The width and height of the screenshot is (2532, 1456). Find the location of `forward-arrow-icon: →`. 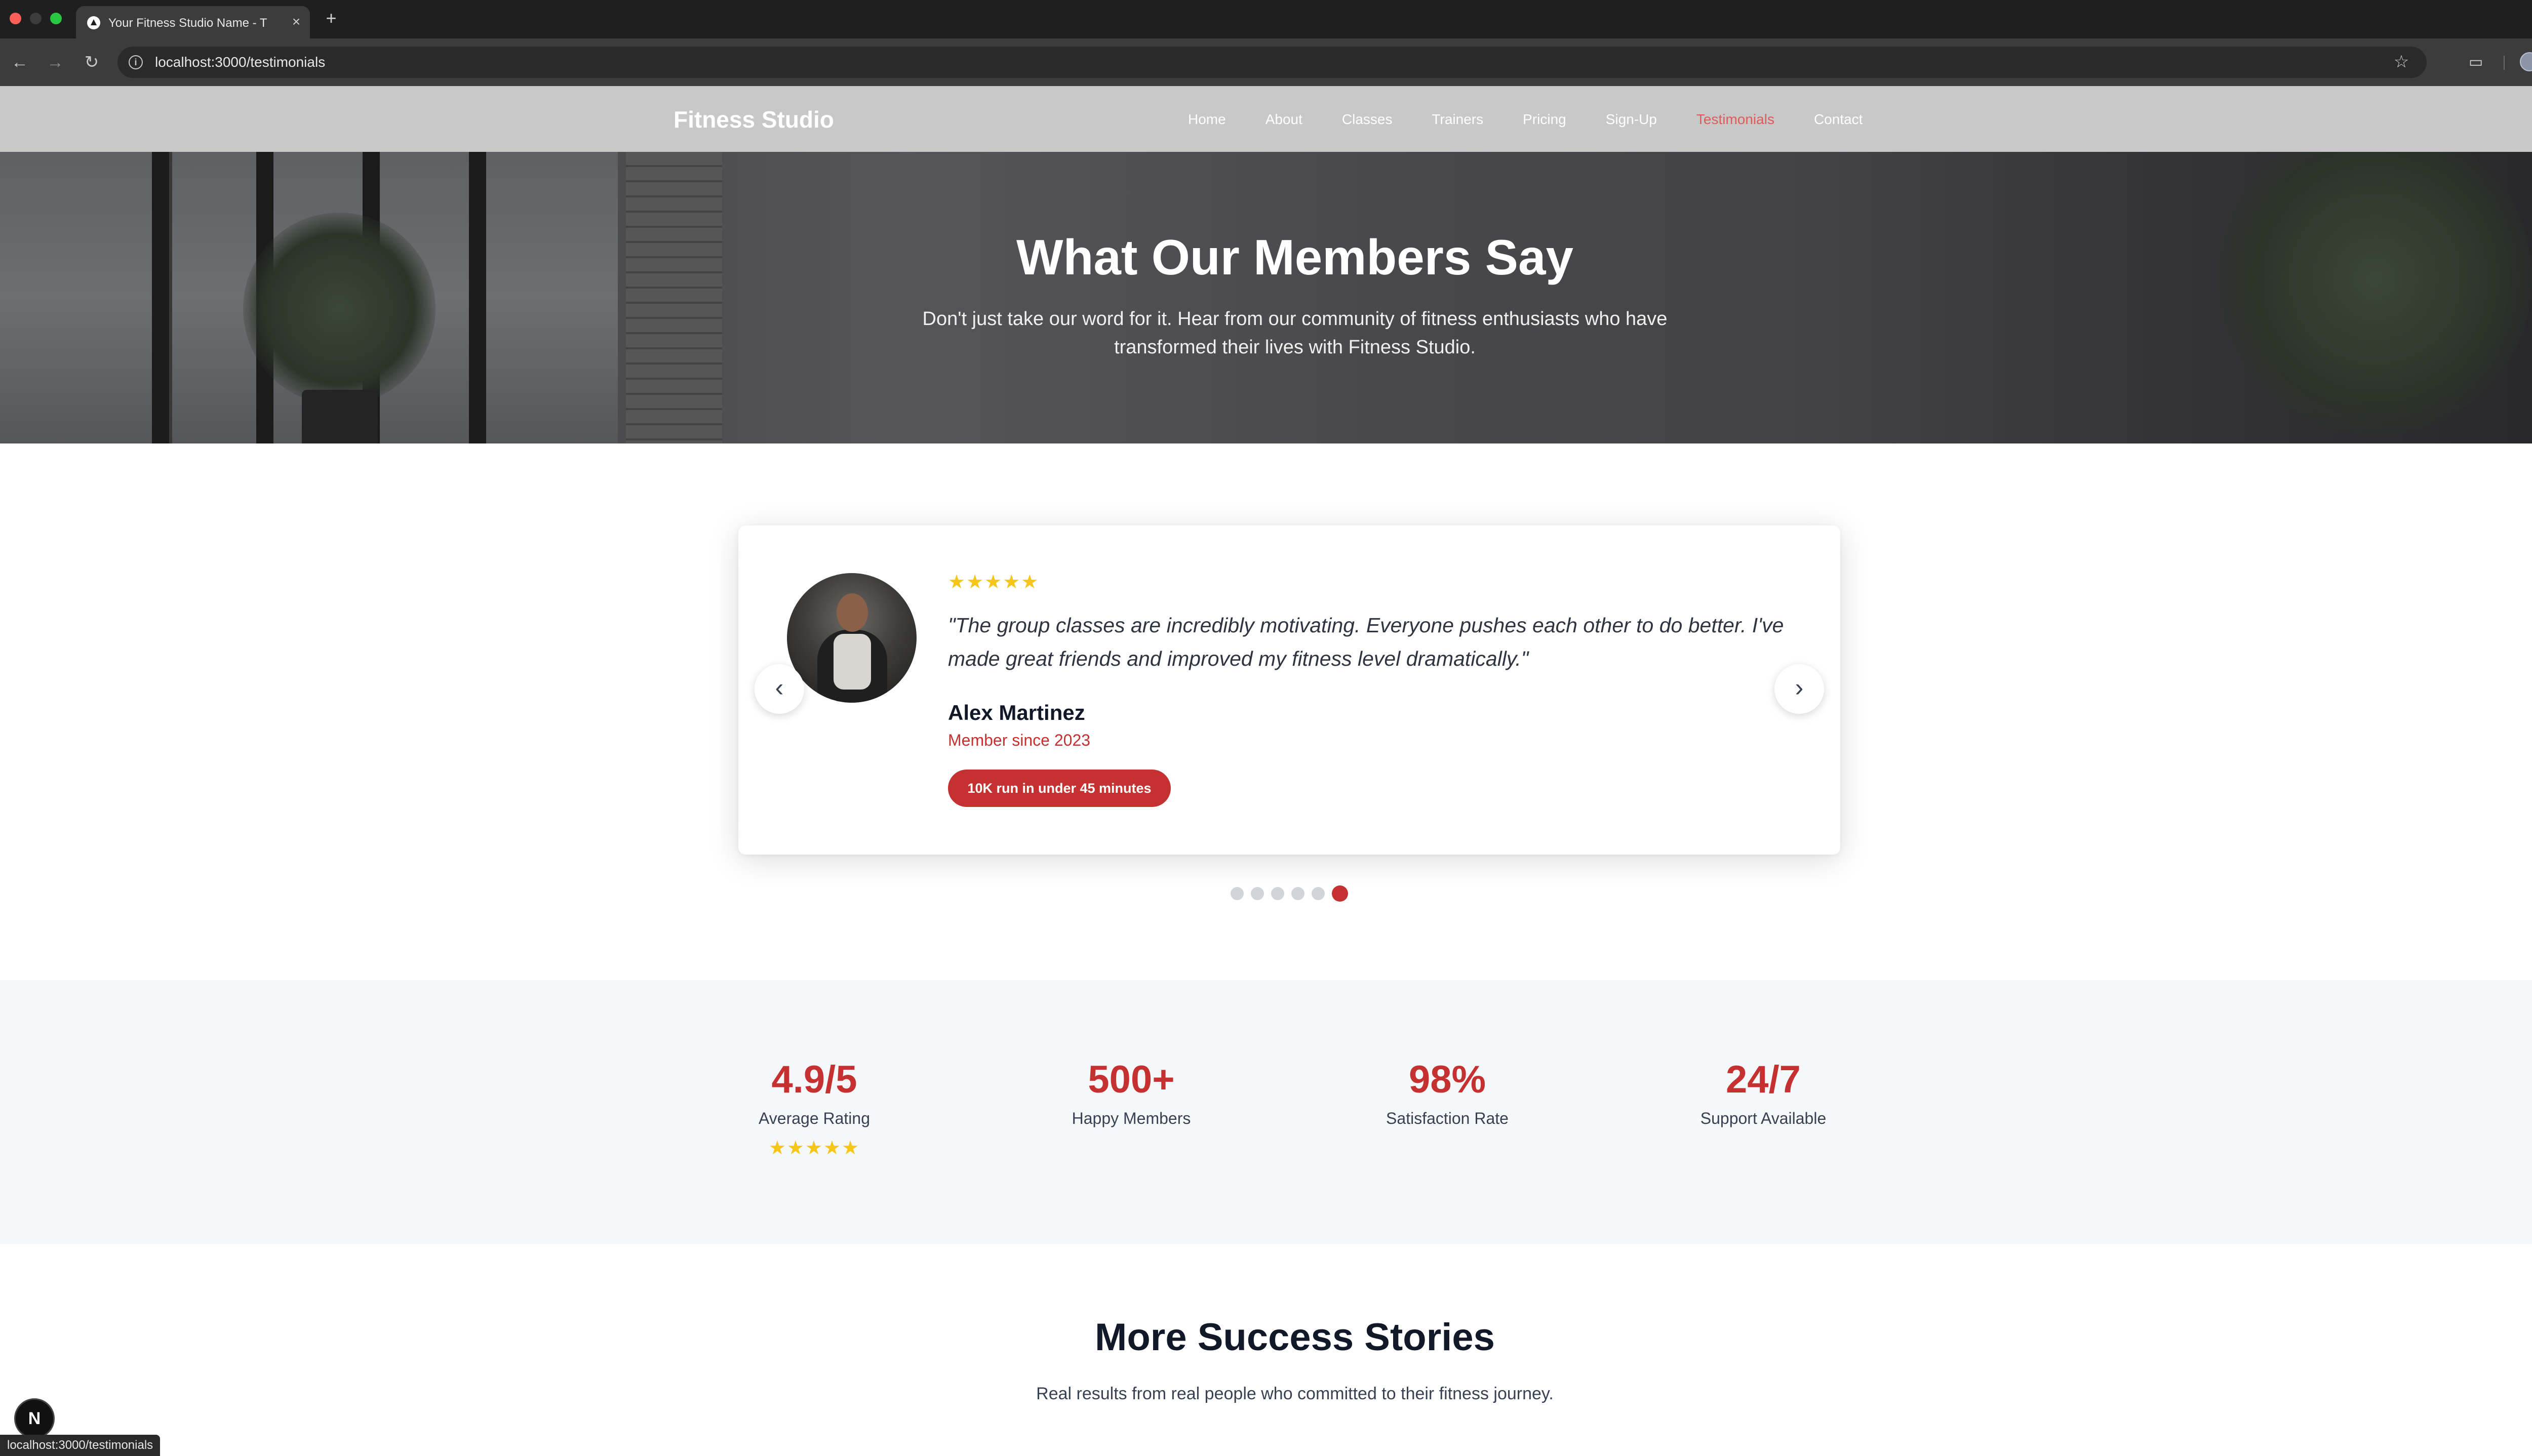

forward-arrow-icon: → is located at coordinates (55, 62).